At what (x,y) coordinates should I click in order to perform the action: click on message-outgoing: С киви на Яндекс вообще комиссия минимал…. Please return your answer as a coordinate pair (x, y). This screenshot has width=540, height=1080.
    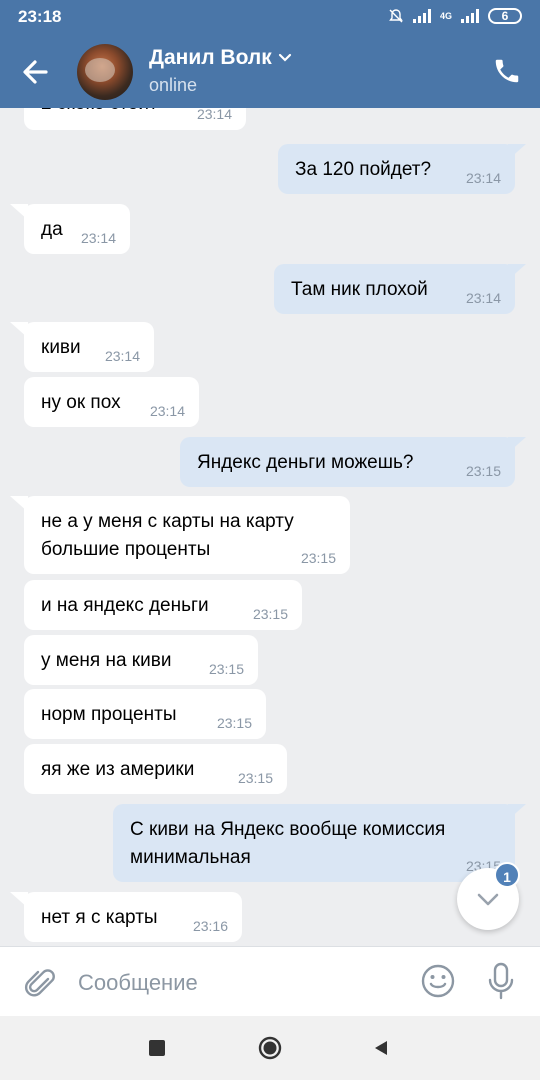
    Looking at the image, I should click on (314, 843).